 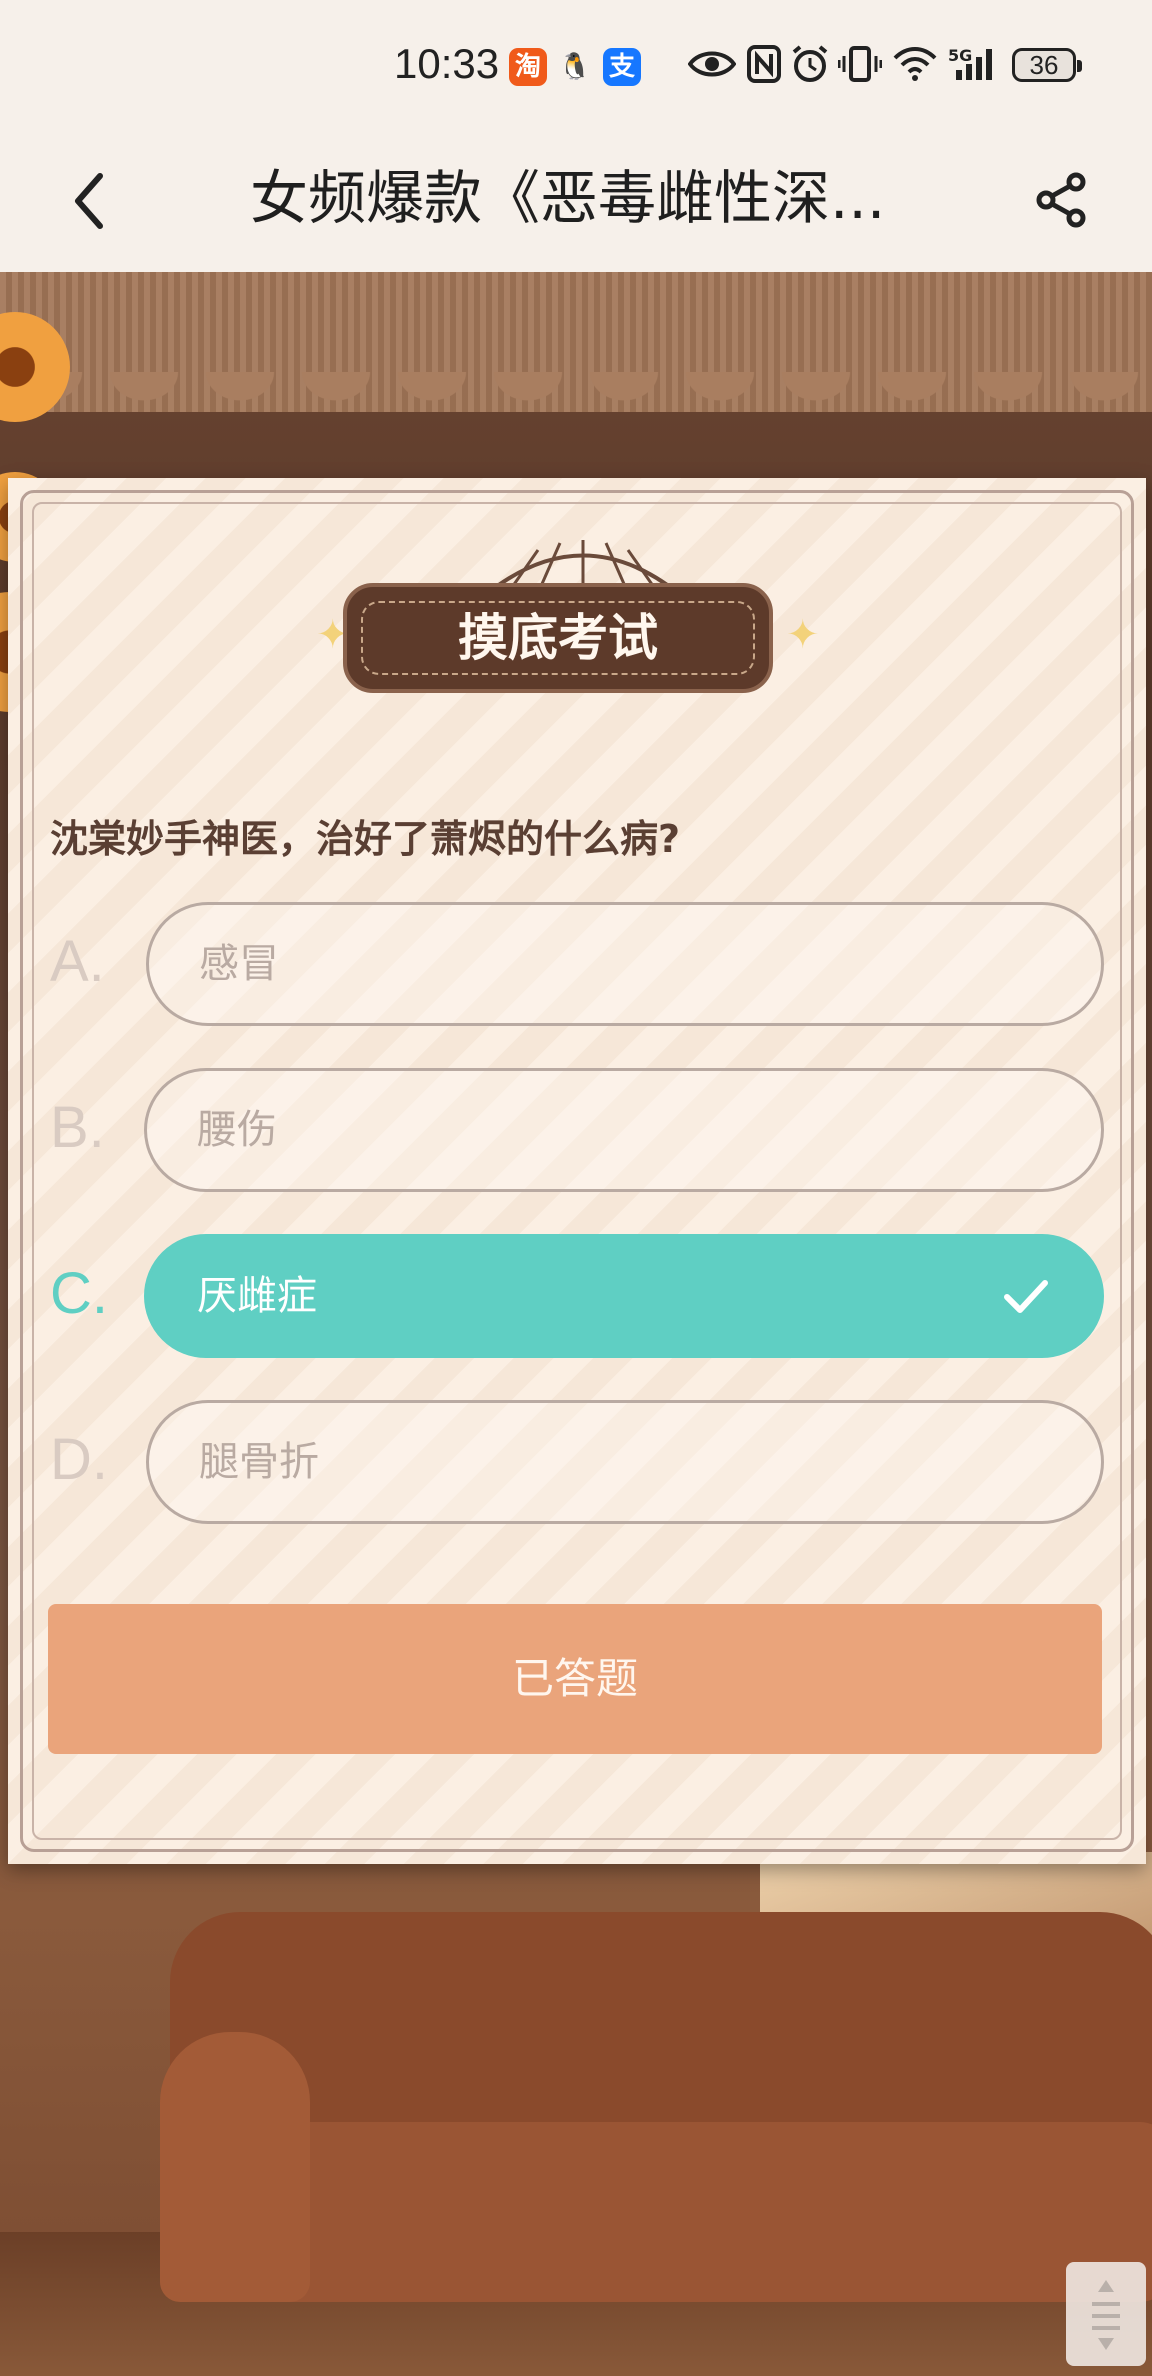 I want to click on option-label: 感冒, so click(x=239, y=964).